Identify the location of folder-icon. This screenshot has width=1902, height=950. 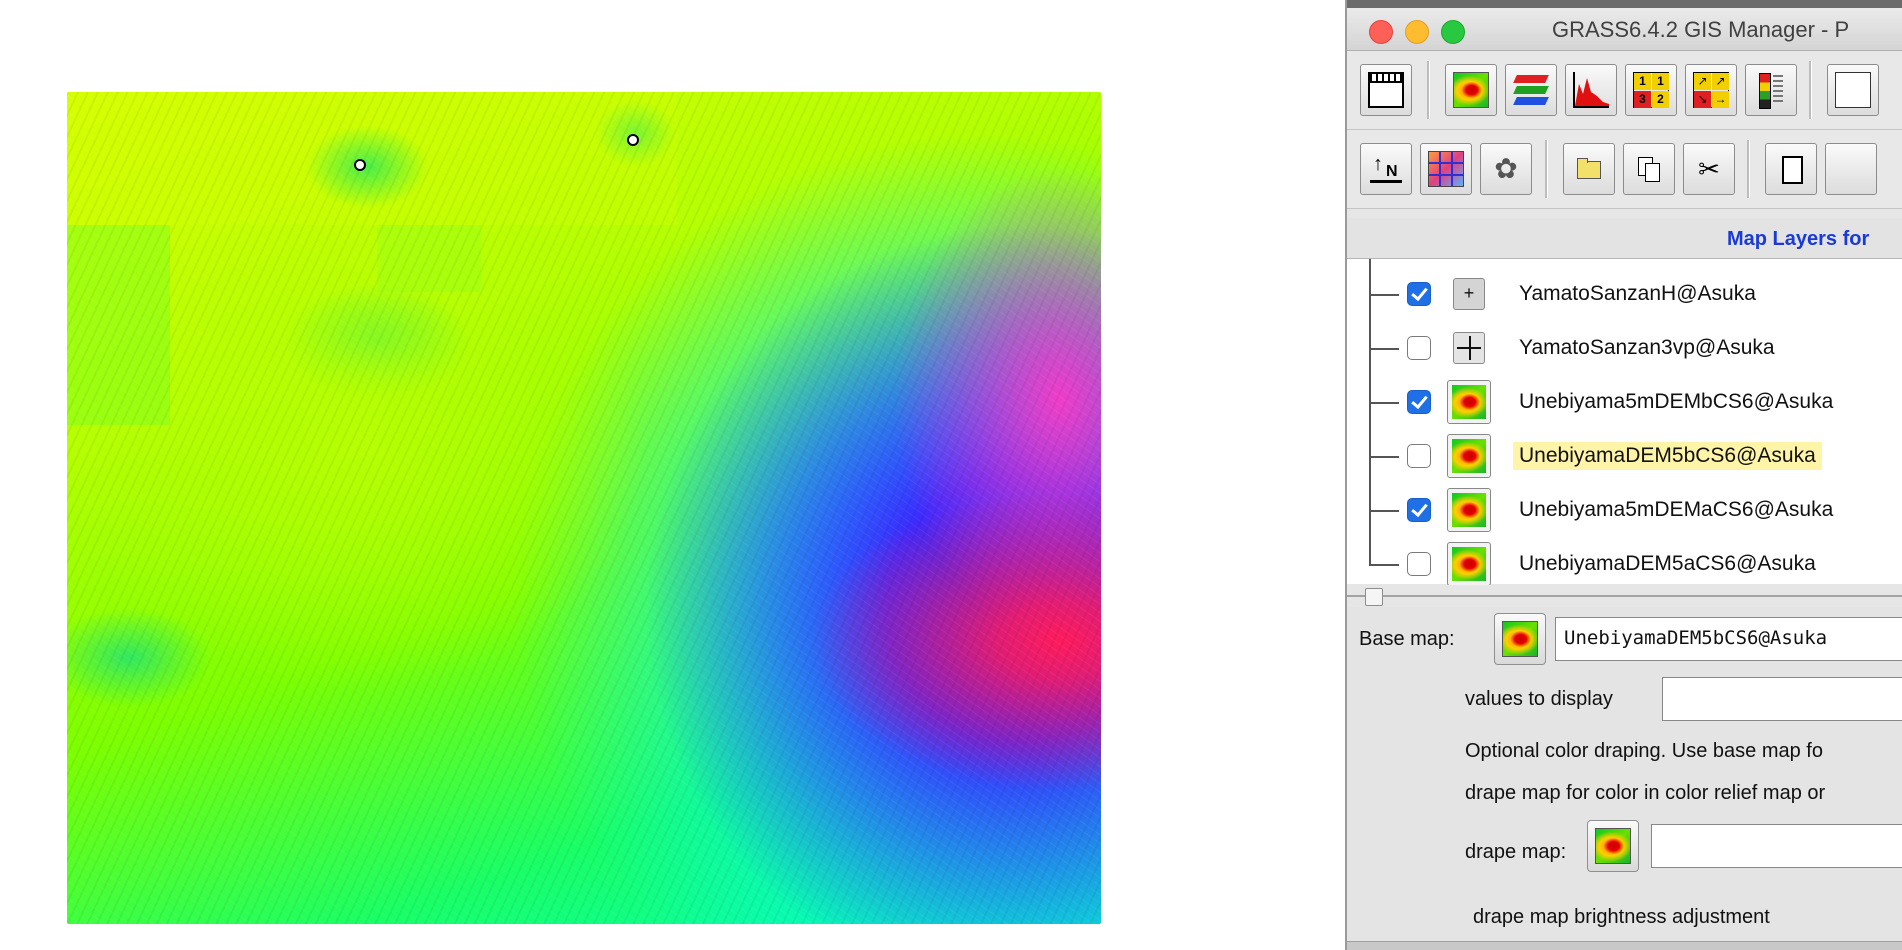
(1589, 169).